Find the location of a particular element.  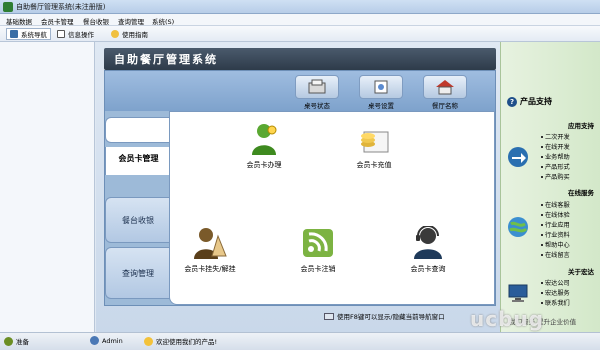

link-help-center: 帮助中心 is located at coordinates (555, 244).